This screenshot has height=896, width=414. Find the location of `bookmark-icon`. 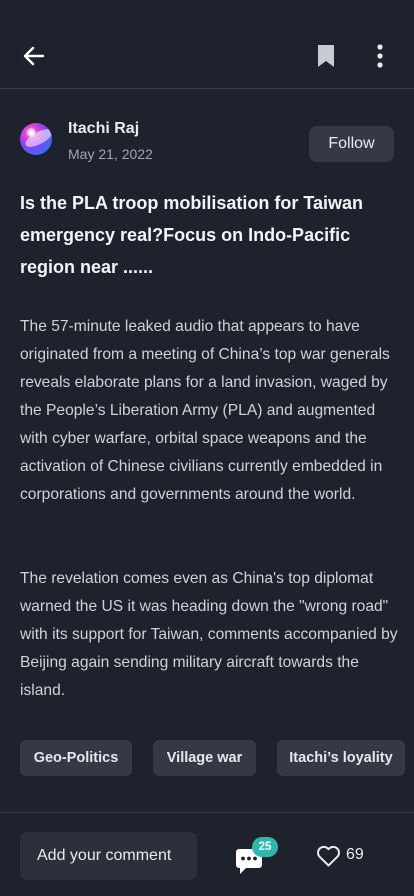

bookmark-icon is located at coordinates (326, 56).